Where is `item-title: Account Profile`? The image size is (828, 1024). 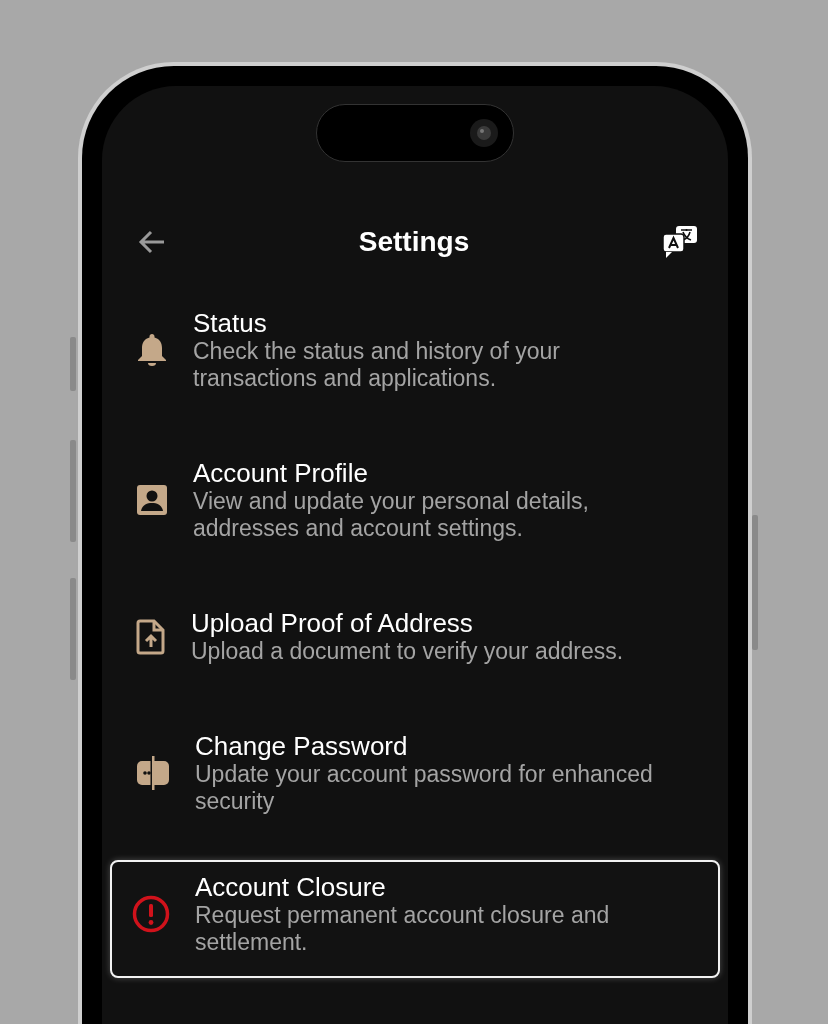
item-title: Account Profile is located at coordinates (281, 473).